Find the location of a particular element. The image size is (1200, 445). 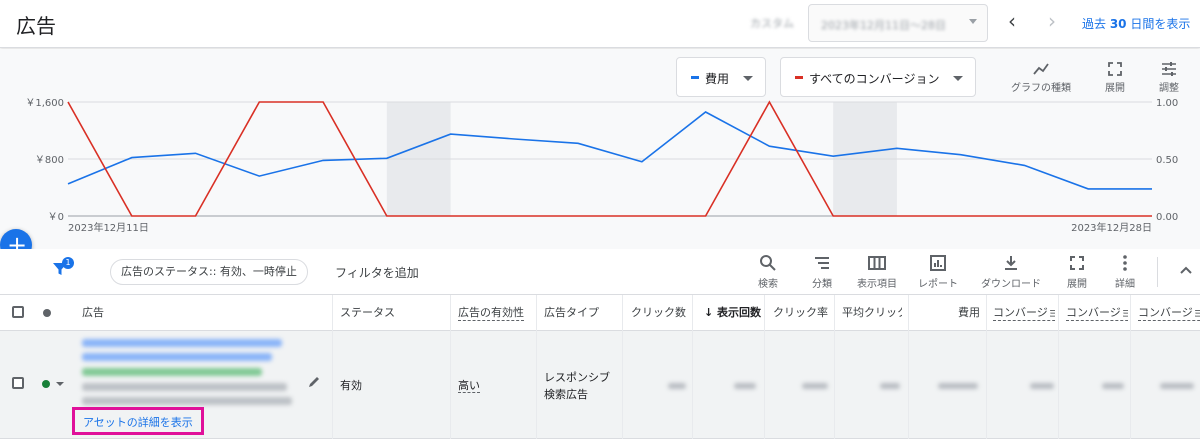

previous-period-button: ‹ is located at coordinates (1012, 22).